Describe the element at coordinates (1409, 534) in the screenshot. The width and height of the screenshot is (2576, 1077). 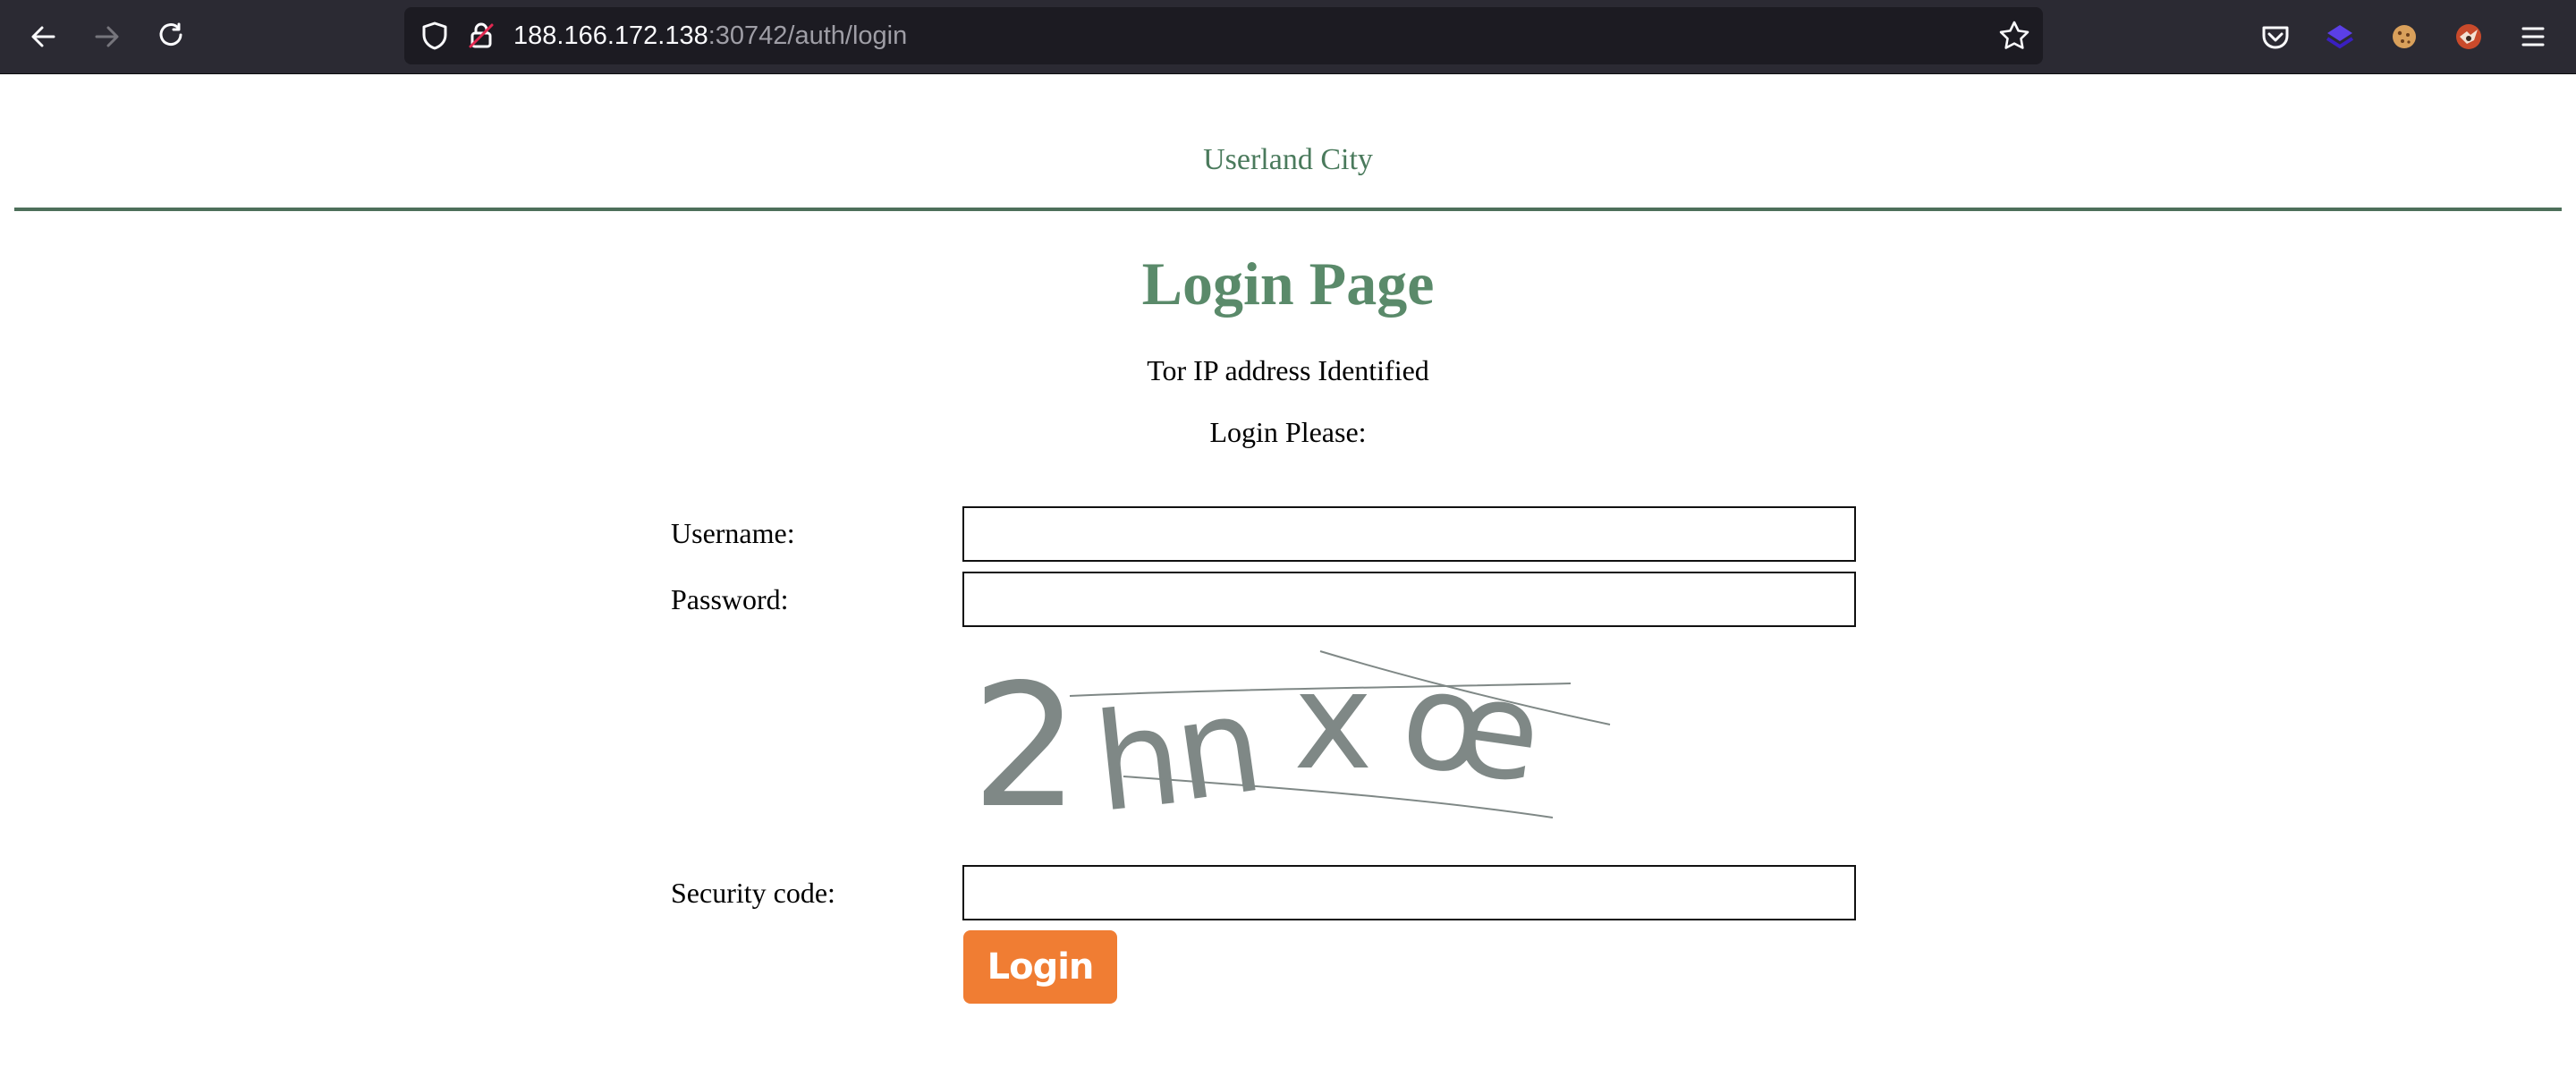
I see `username-input` at that location.